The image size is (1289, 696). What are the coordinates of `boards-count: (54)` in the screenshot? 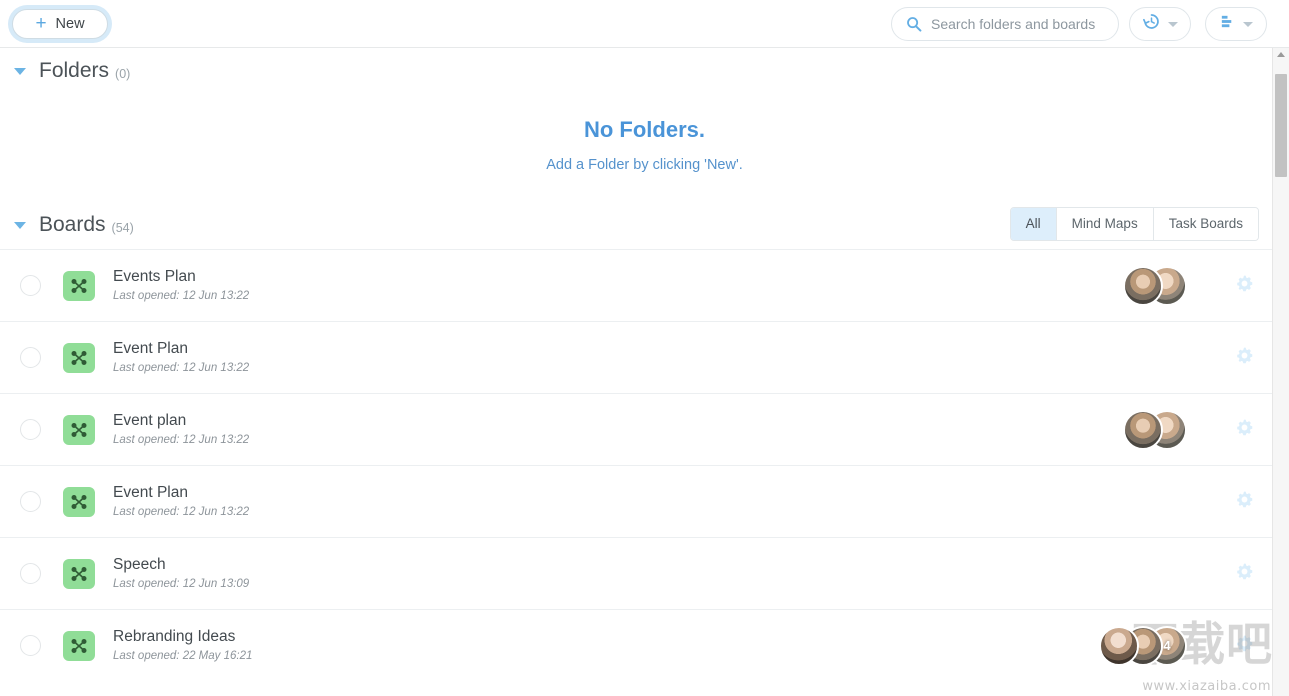 It's located at (122, 228).